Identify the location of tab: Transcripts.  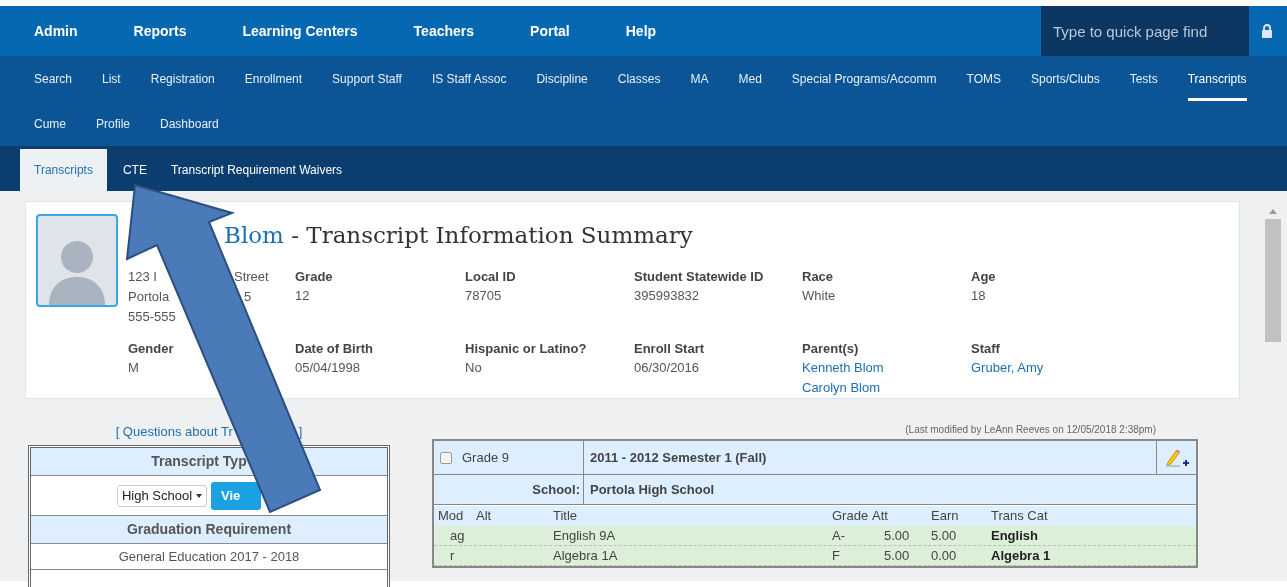
(63, 170).